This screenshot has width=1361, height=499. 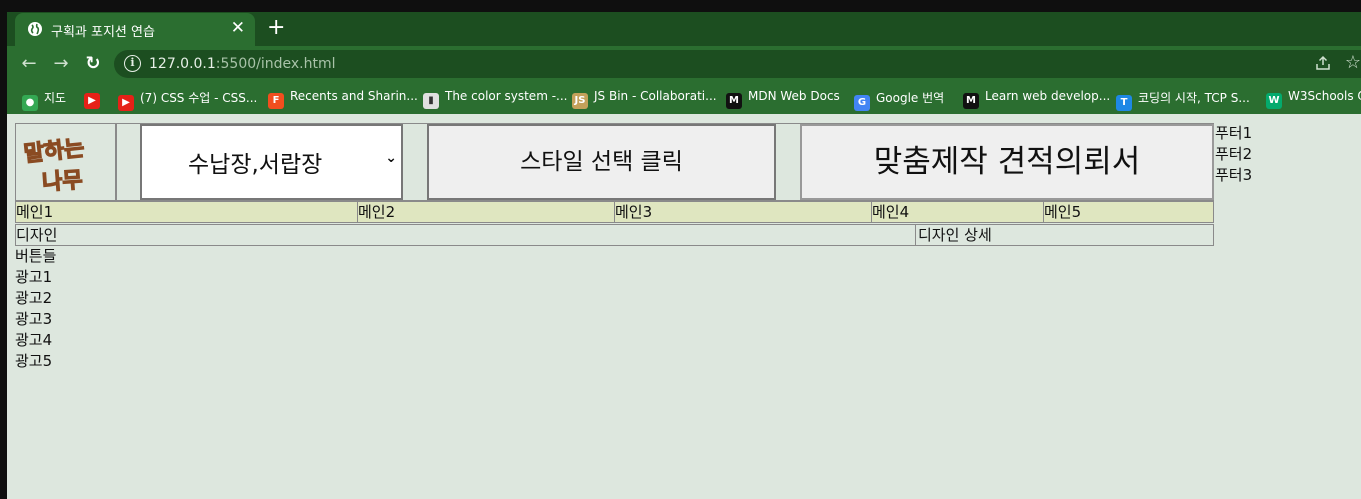 I want to click on bookmark-item: G Google 번역, so click(x=899, y=100).